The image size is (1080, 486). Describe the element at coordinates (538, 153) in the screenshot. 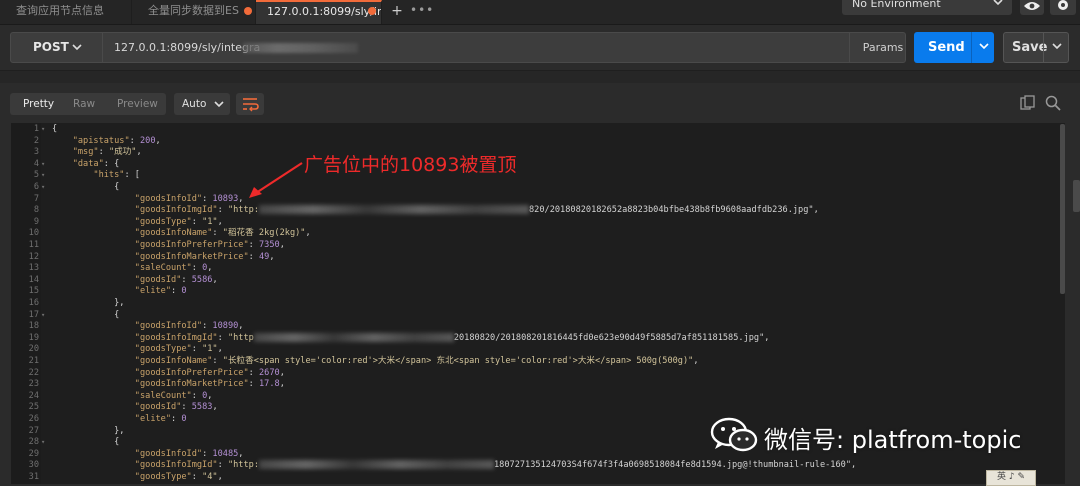

I see `code-line: 3 "msg": "成功",` at that location.